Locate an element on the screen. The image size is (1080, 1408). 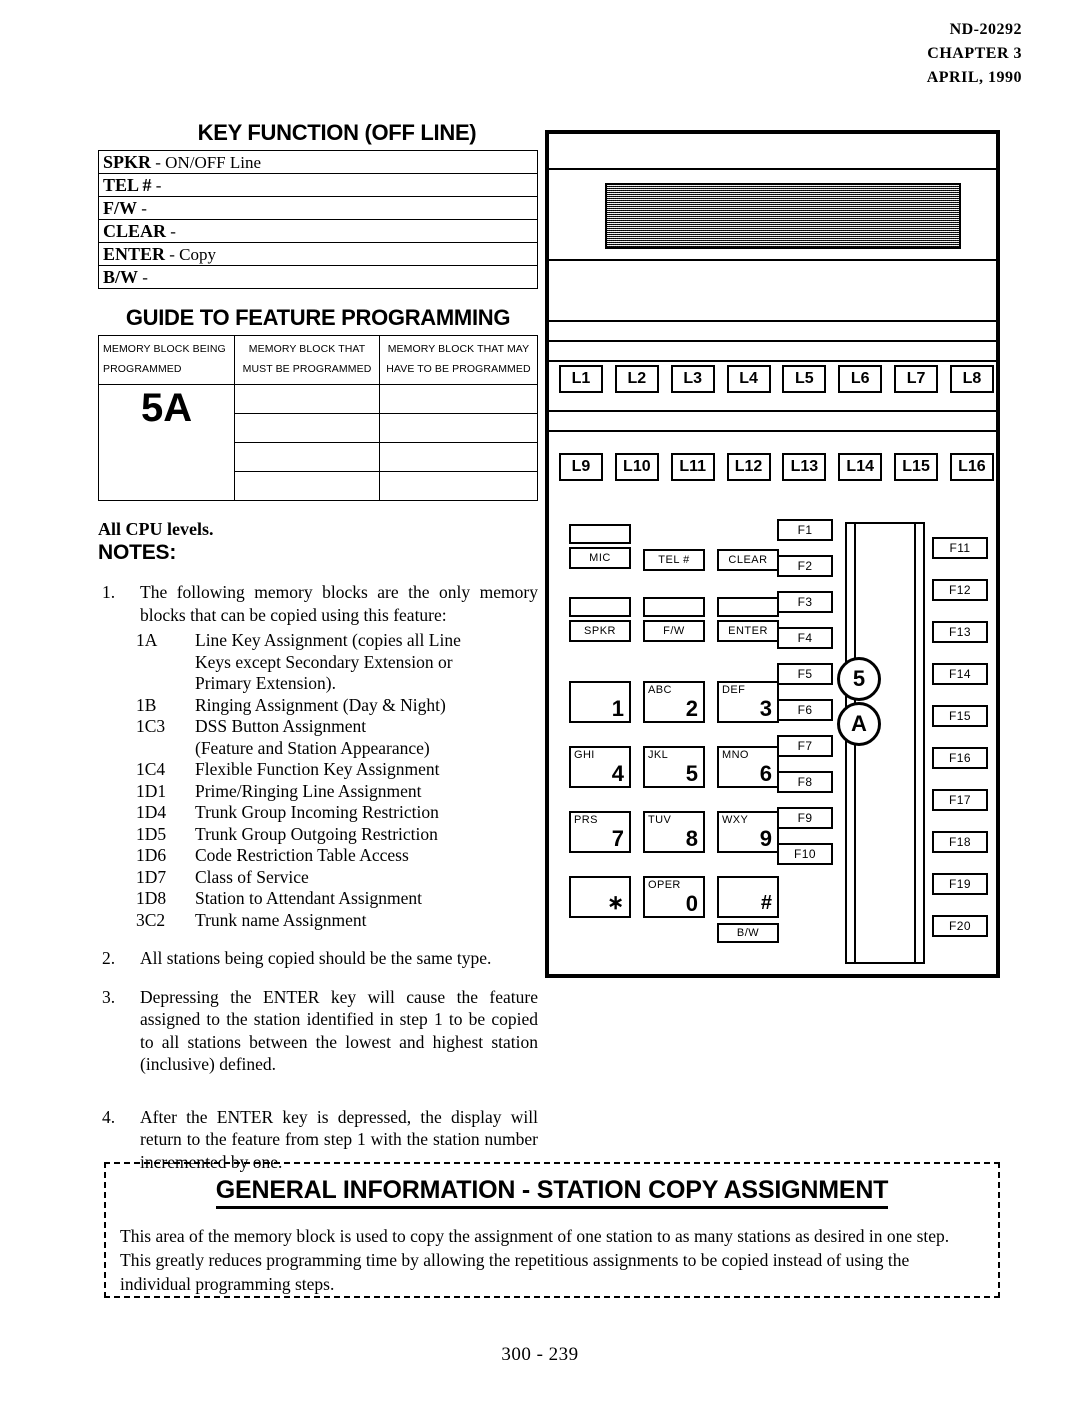
header-line-1: MEMORY BLOCK THAT MAY is located at coordinates (458, 349).